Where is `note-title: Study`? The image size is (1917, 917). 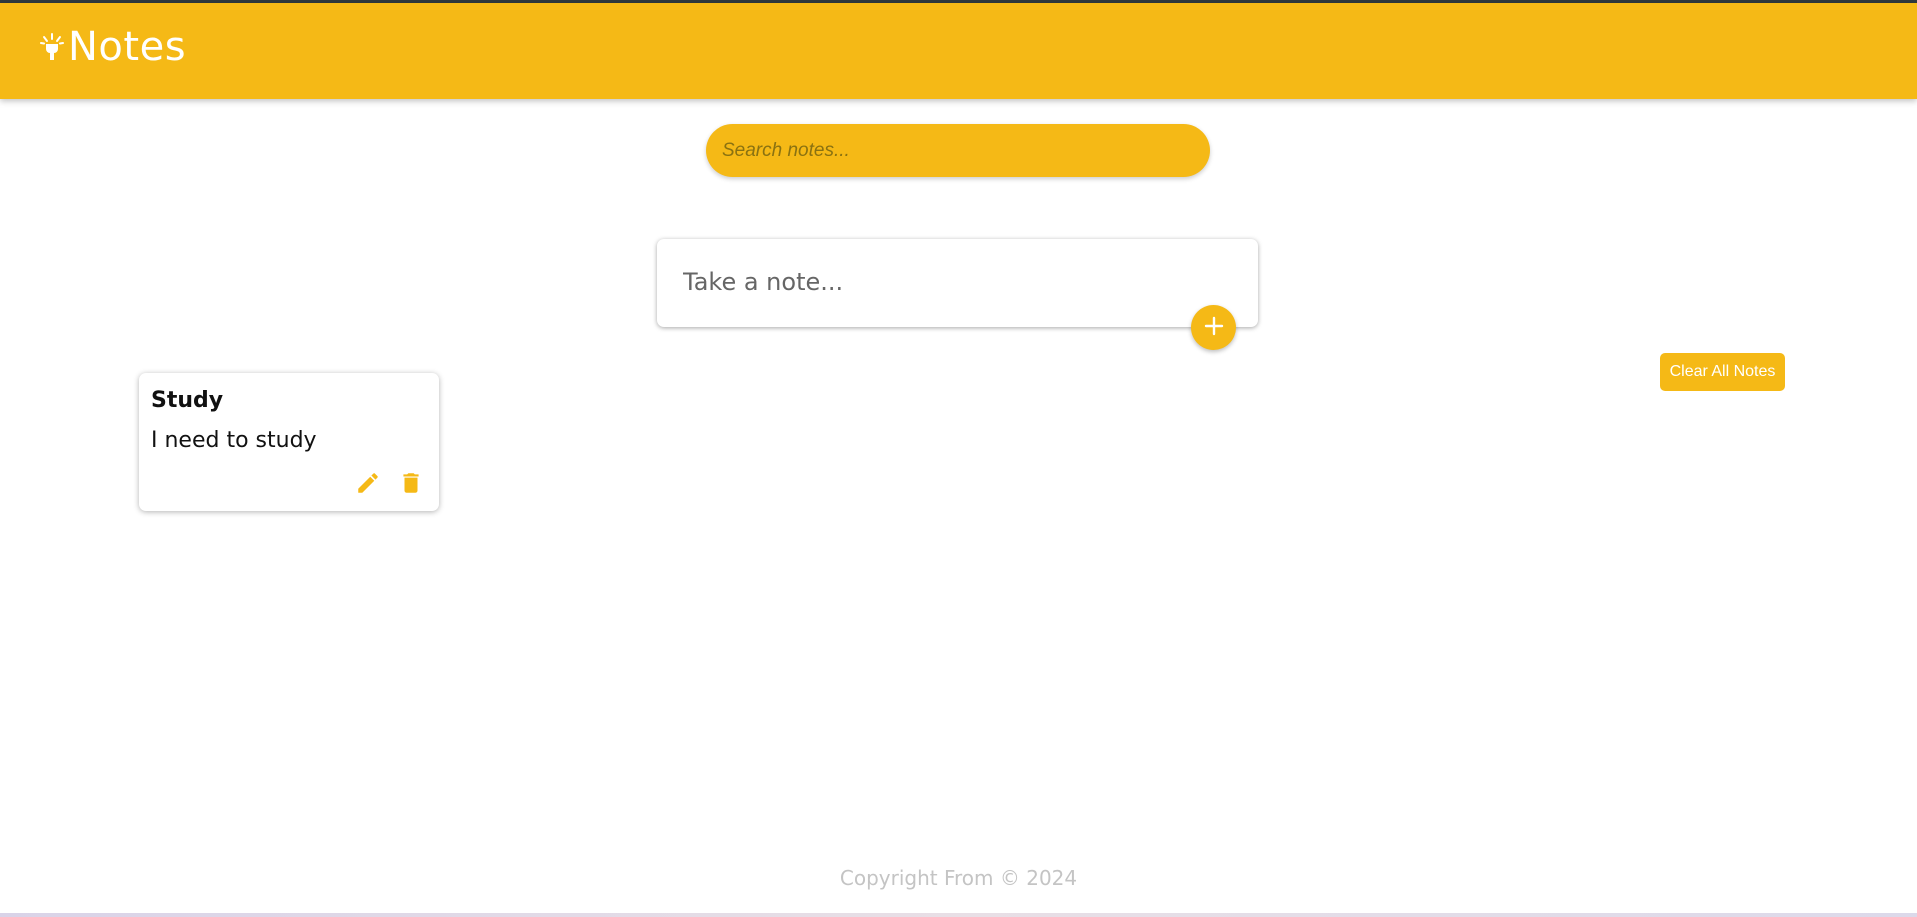 note-title: Study is located at coordinates (187, 400).